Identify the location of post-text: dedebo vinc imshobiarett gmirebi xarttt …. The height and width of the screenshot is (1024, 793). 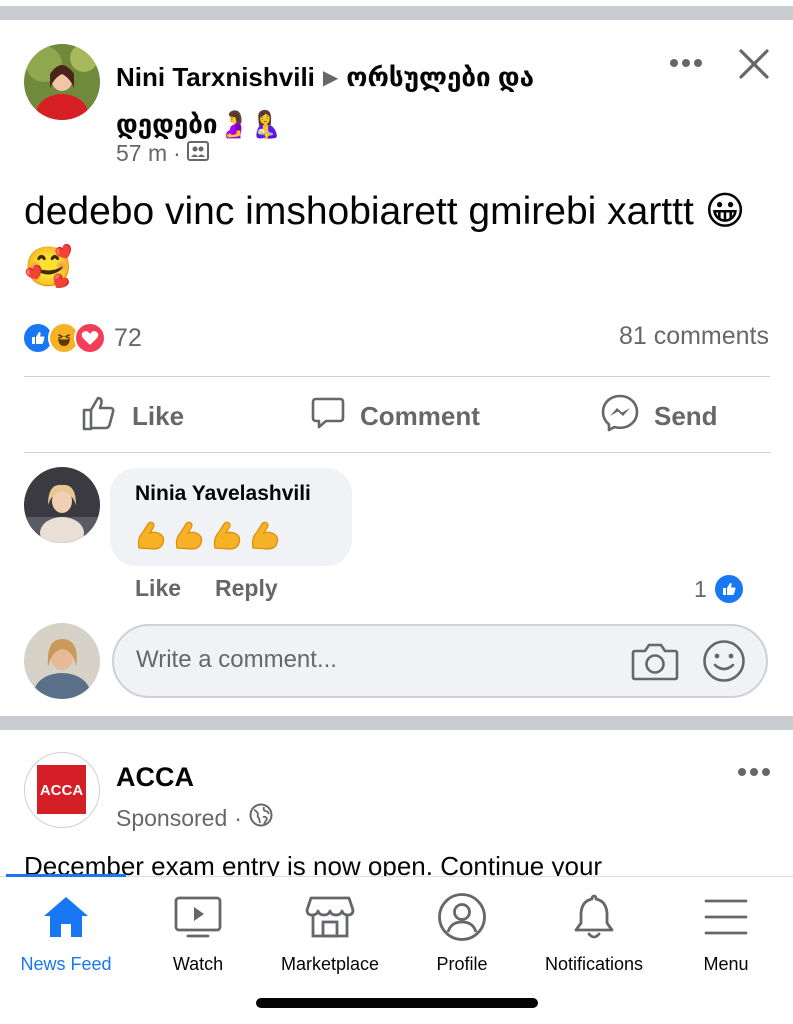
(385, 239).